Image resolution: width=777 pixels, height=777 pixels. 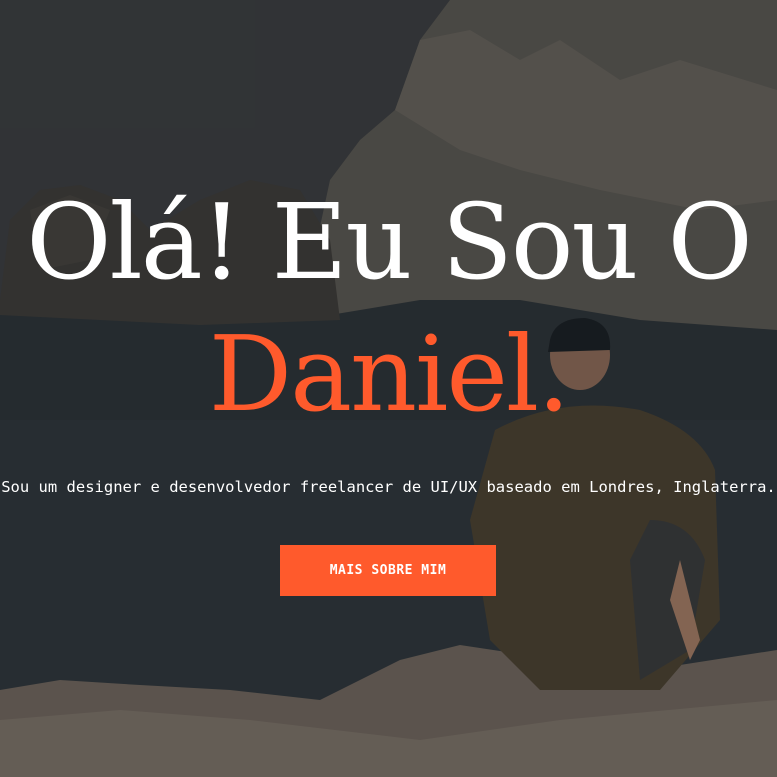 What do you see at coordinates (389, 374) in the screenshot?
I see `hero-name: Daniel.` at bounding box center [389, 374].